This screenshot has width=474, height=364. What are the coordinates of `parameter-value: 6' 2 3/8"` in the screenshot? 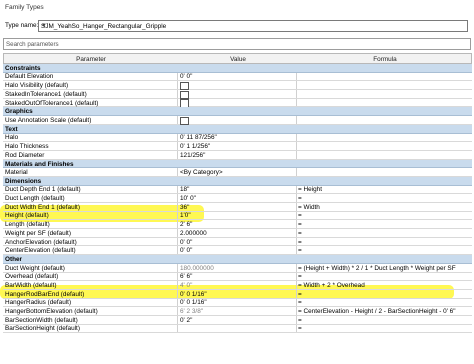 It's located at (238, 311).